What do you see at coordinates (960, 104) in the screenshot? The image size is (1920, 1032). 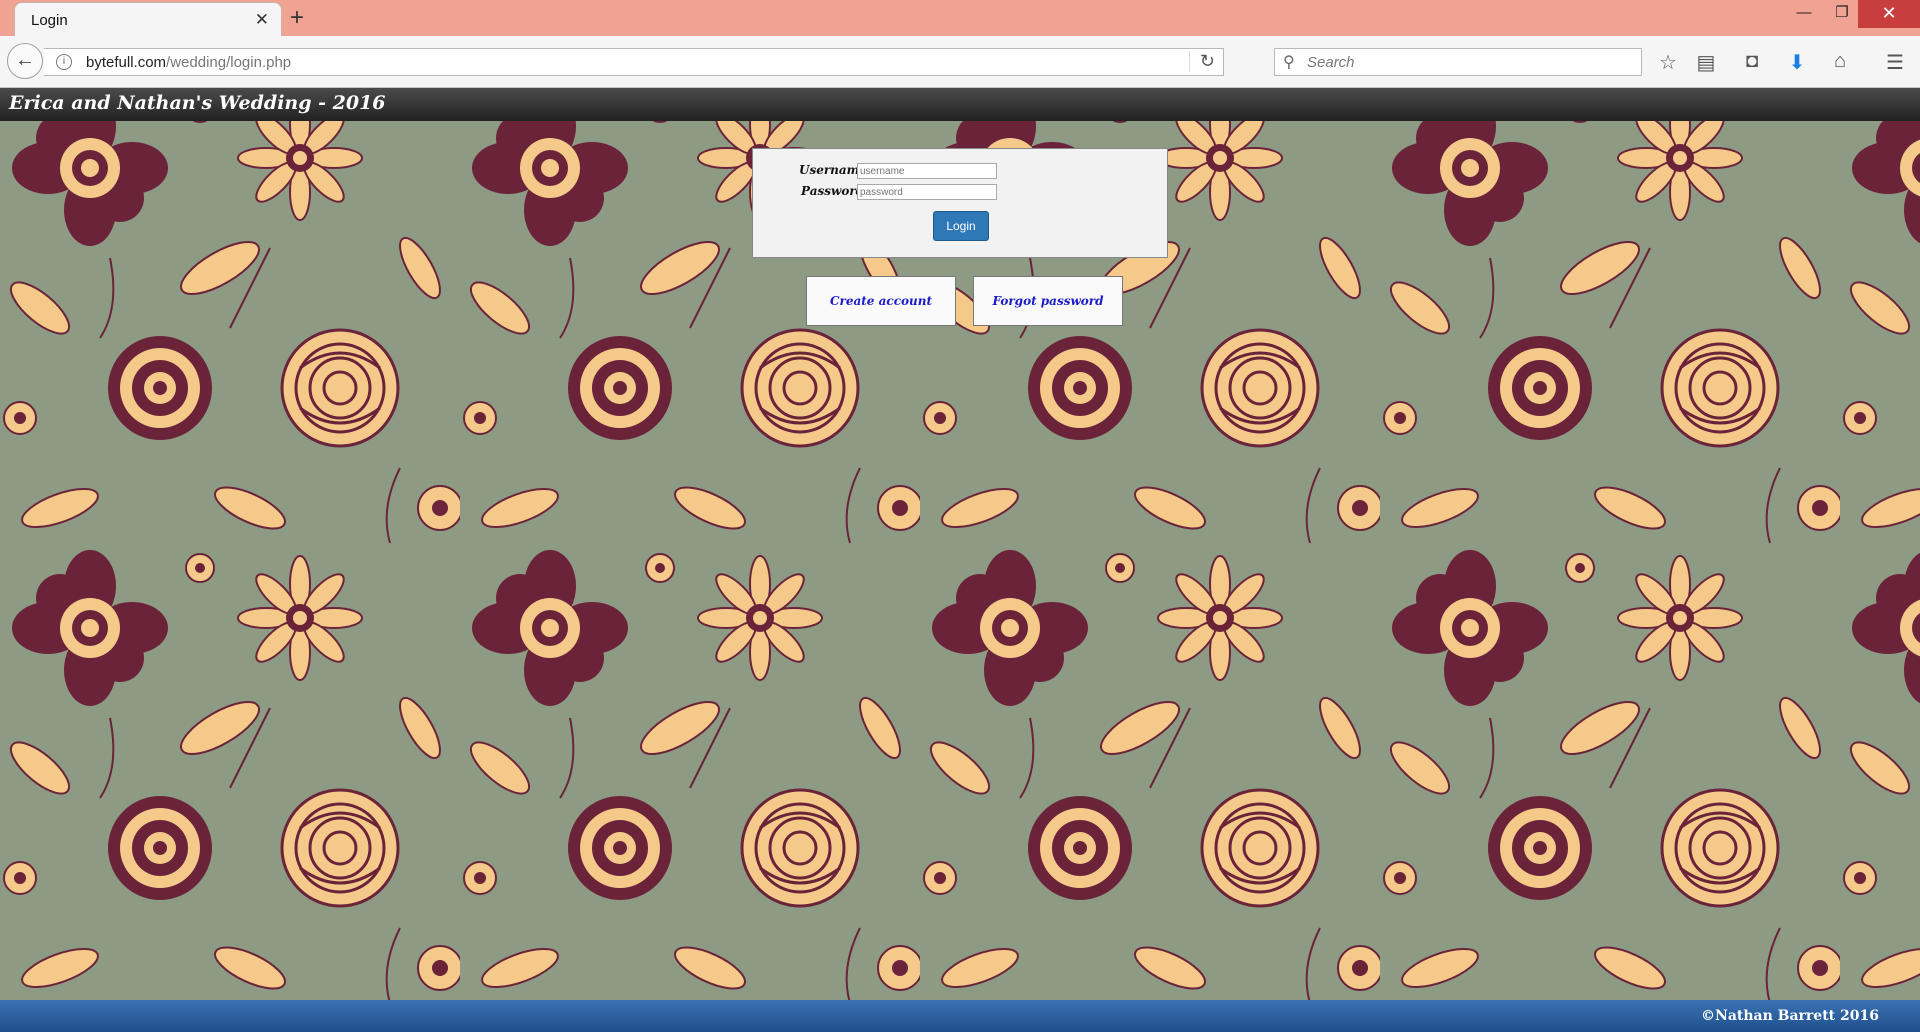 I see `site-header: Erica and Nathan's Wedding - 2016` at bounding box center [960, 104].